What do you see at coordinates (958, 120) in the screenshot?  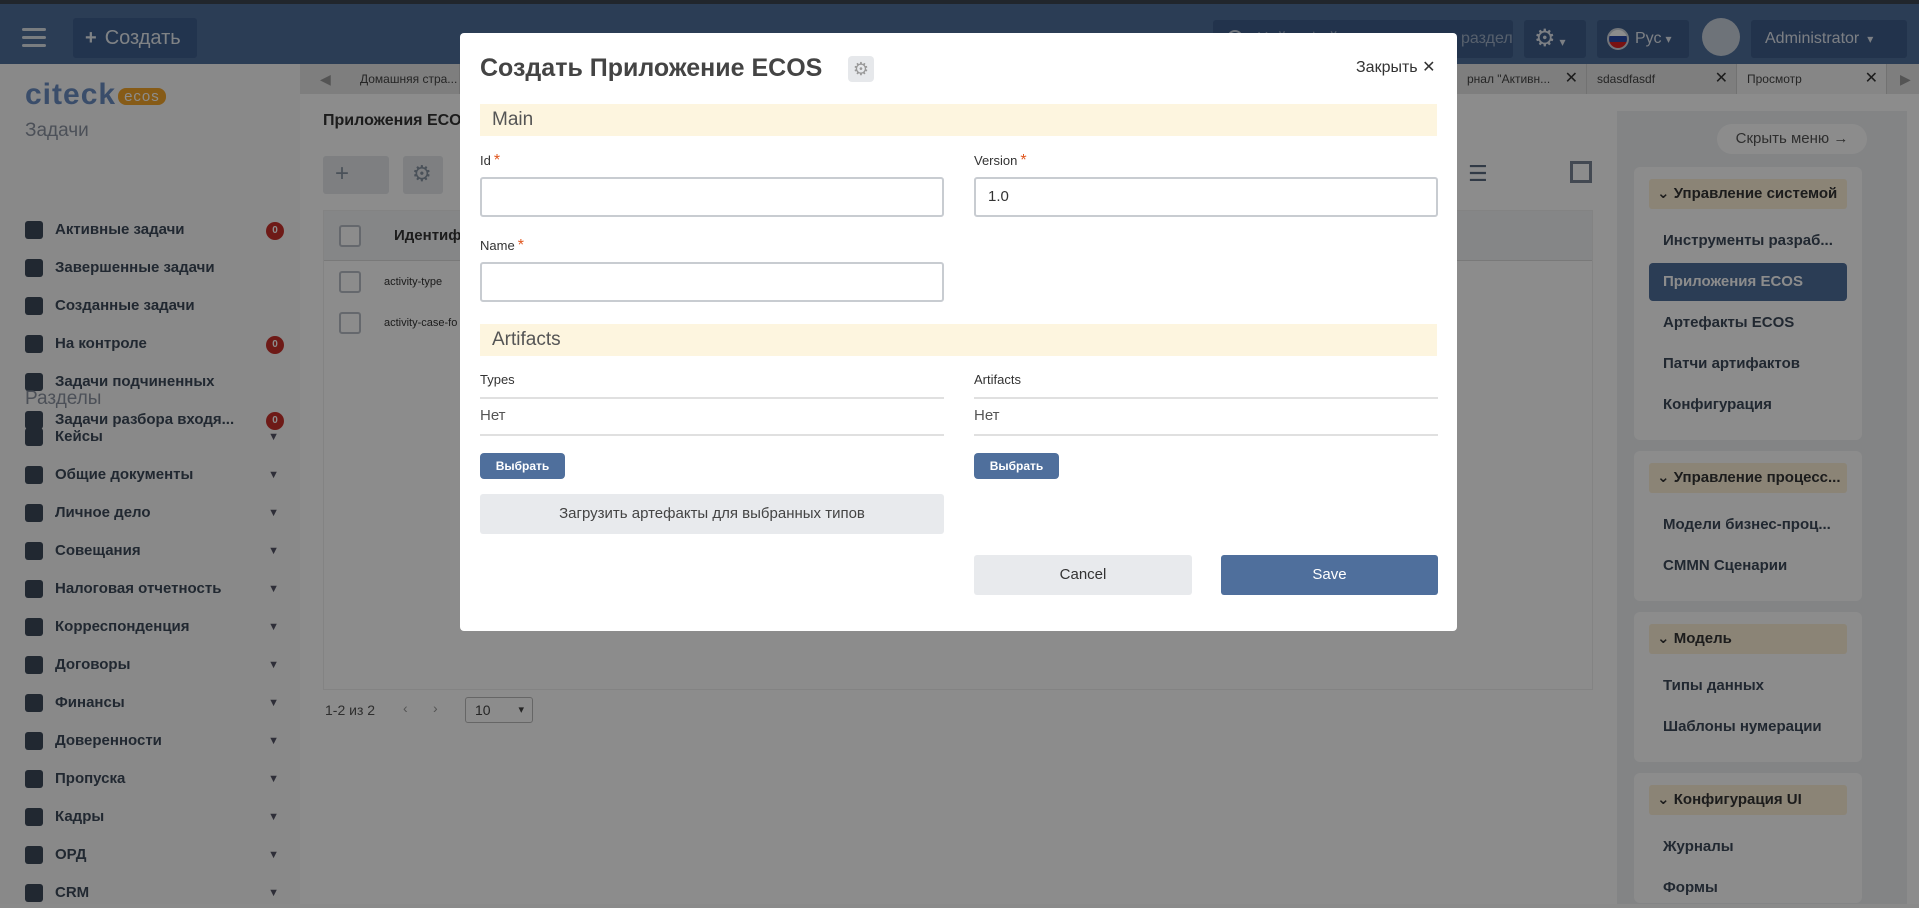 I see `panel-main-header: Main` at bounding box center [958, 120].